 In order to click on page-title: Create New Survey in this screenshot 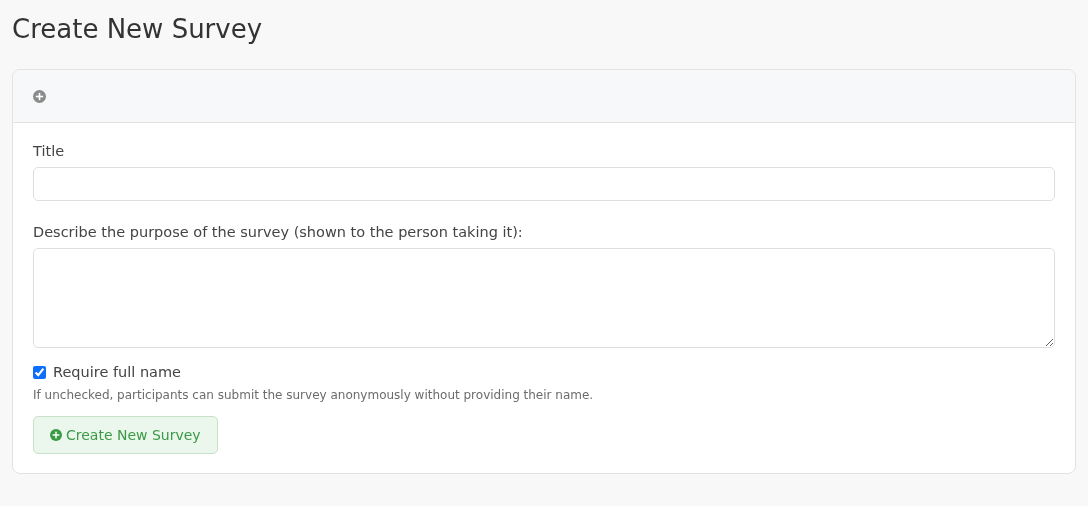, I will do `click(137, 29)`.